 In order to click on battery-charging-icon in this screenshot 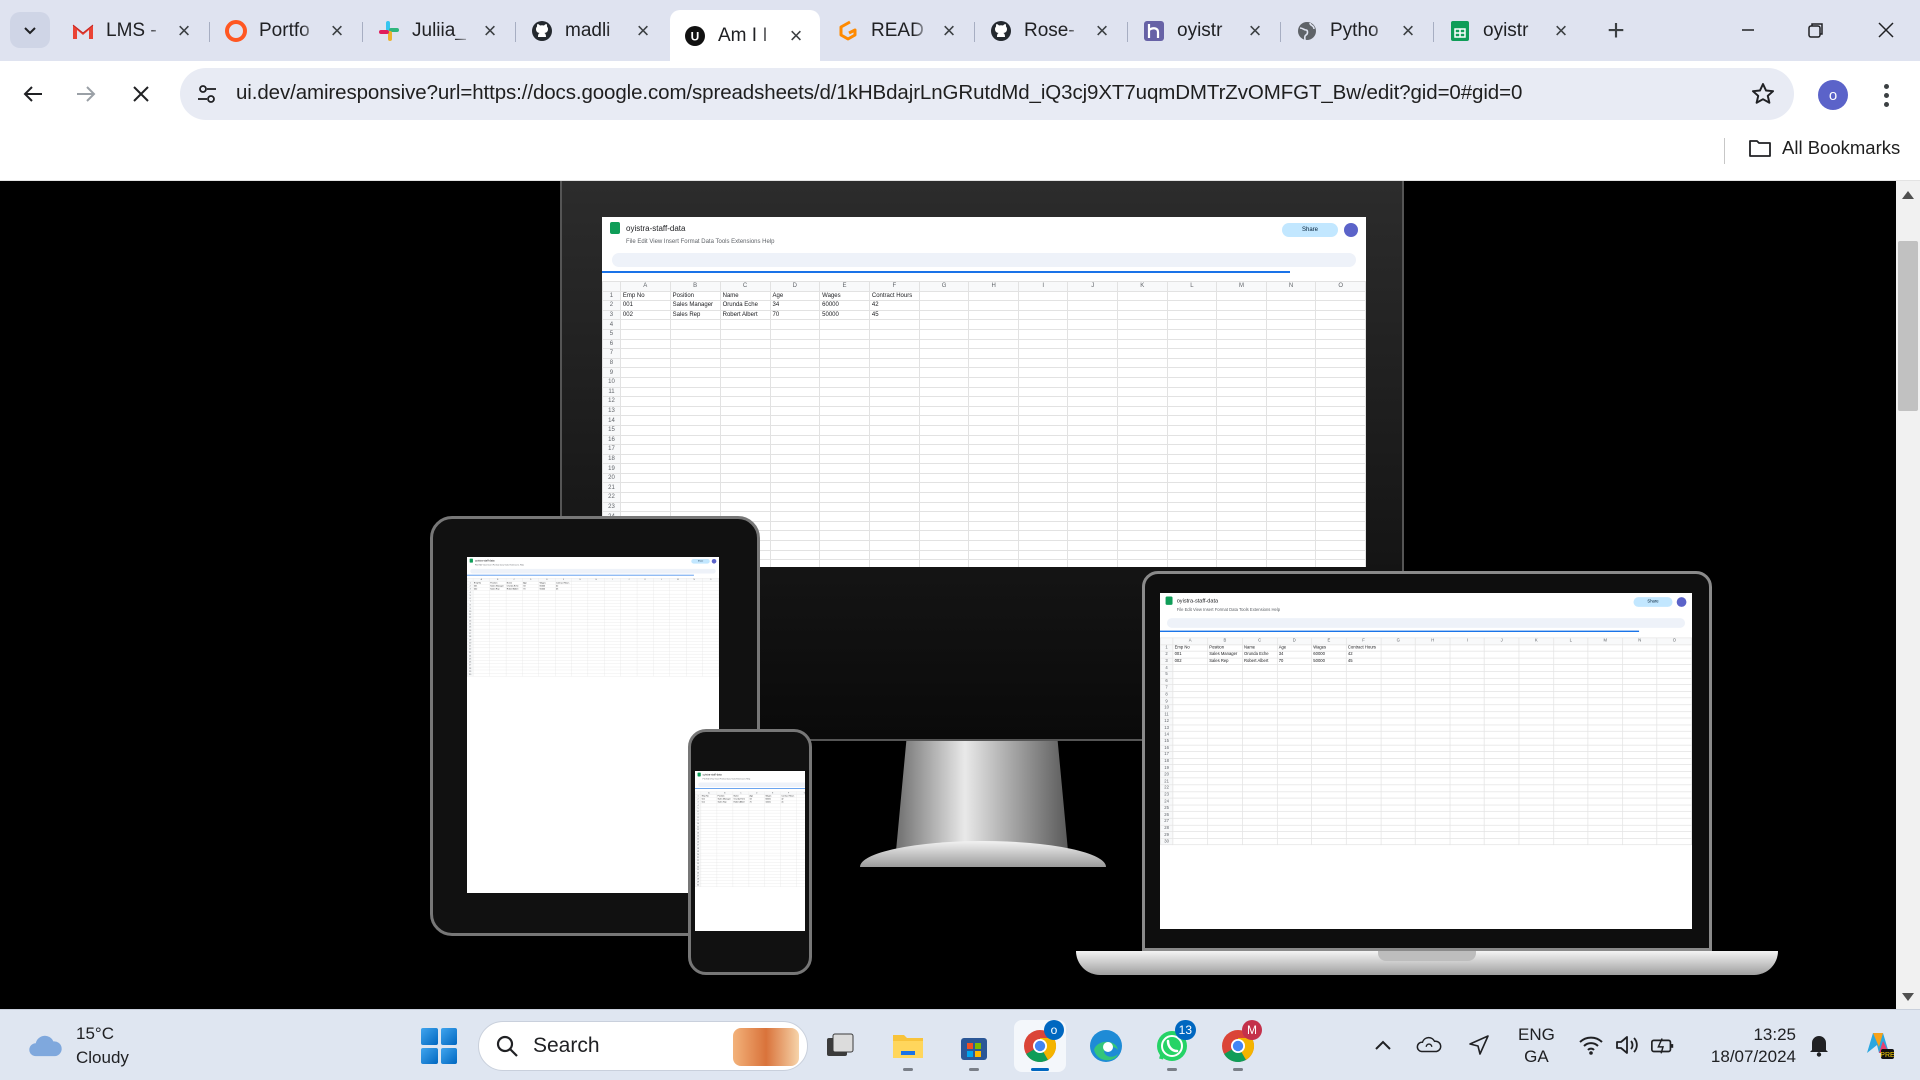, I will do `click(1663, 1045)`.